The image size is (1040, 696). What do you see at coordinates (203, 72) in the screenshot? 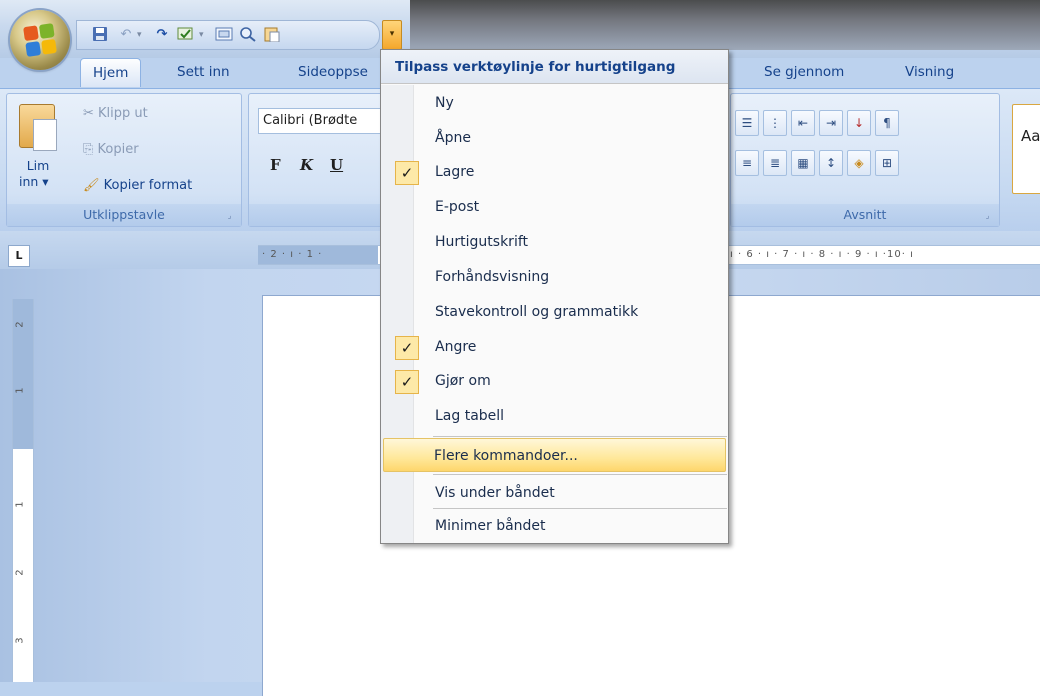
I see `tab-sett-inn: Sett inn` at bounding box center [203, 72].